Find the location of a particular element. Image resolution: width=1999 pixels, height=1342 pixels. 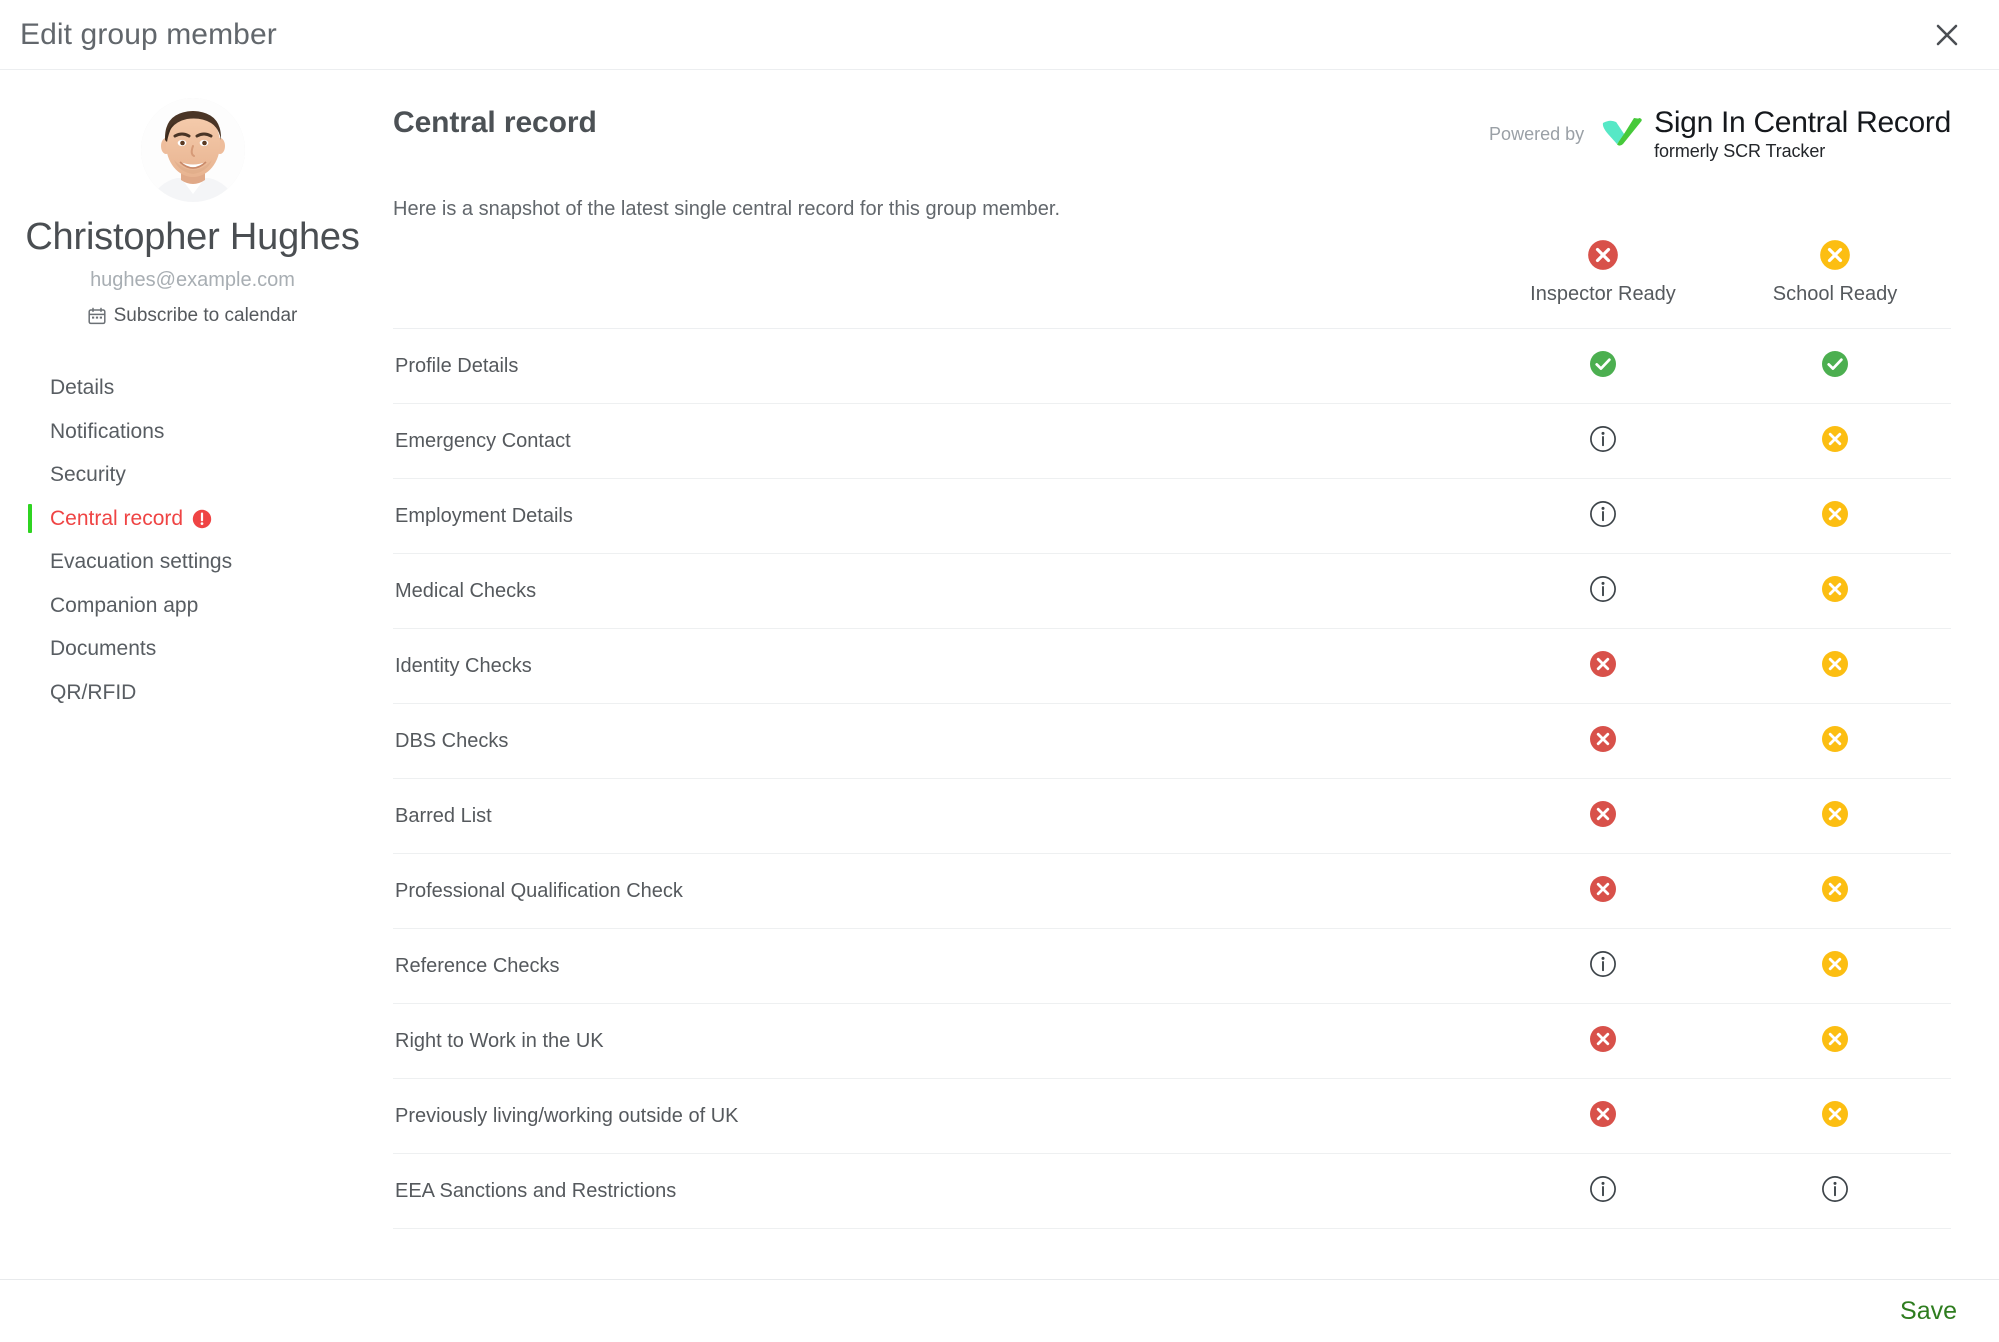

record-row-label: Emergency Contact is located at coordinates (940, 441).